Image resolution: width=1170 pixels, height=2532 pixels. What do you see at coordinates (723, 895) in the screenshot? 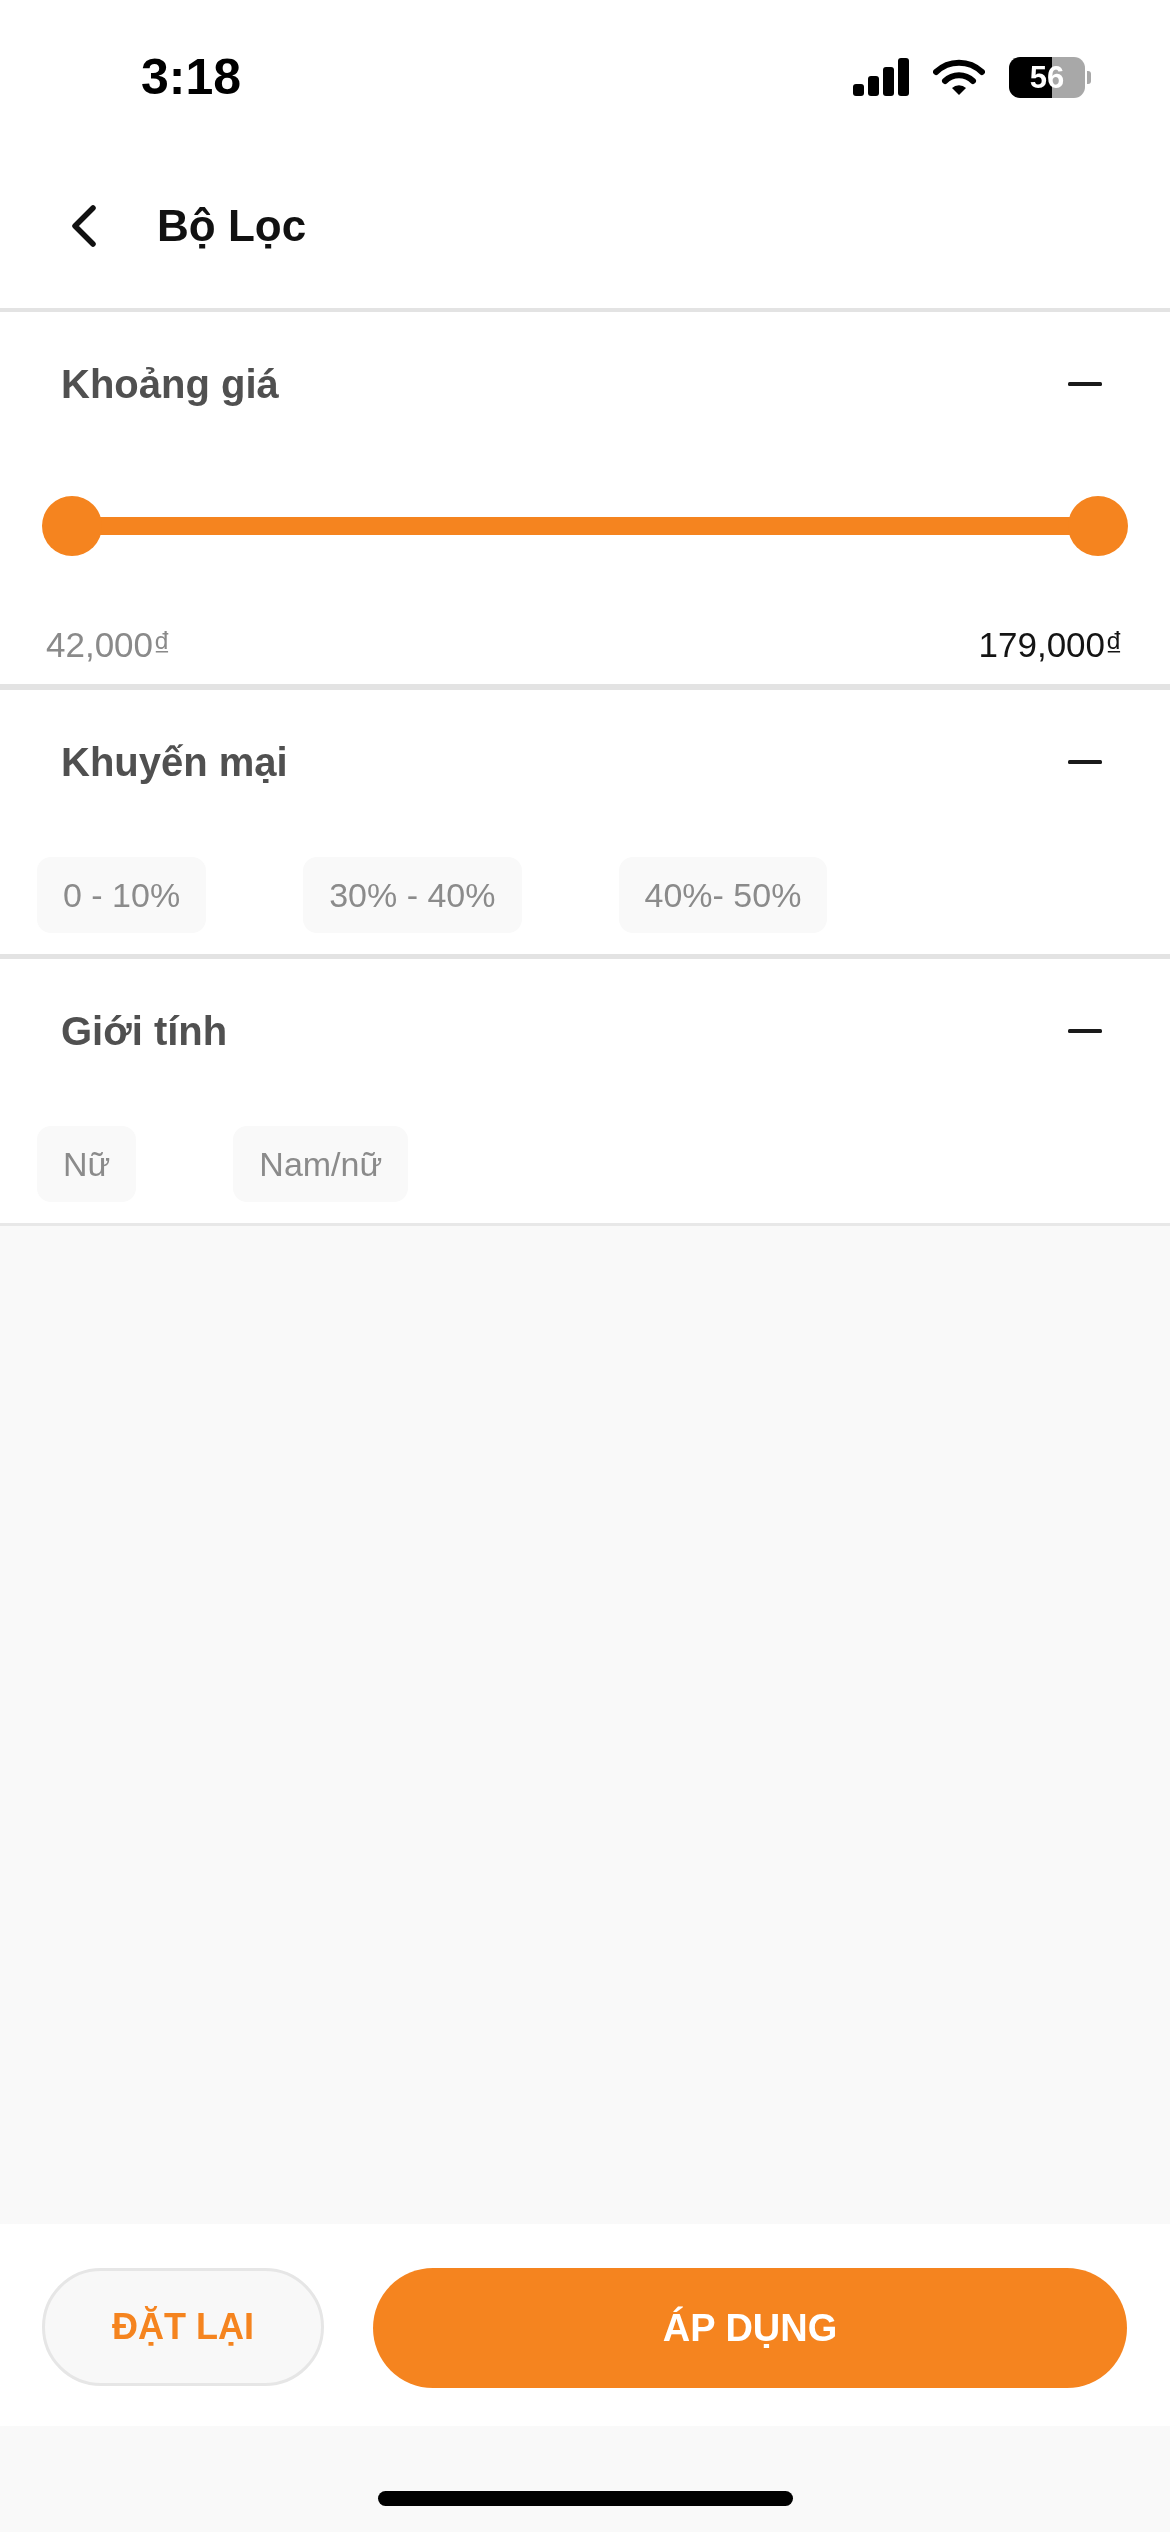
I see `filter-chip: 40%- 50%` at bounding box center [723, 895].